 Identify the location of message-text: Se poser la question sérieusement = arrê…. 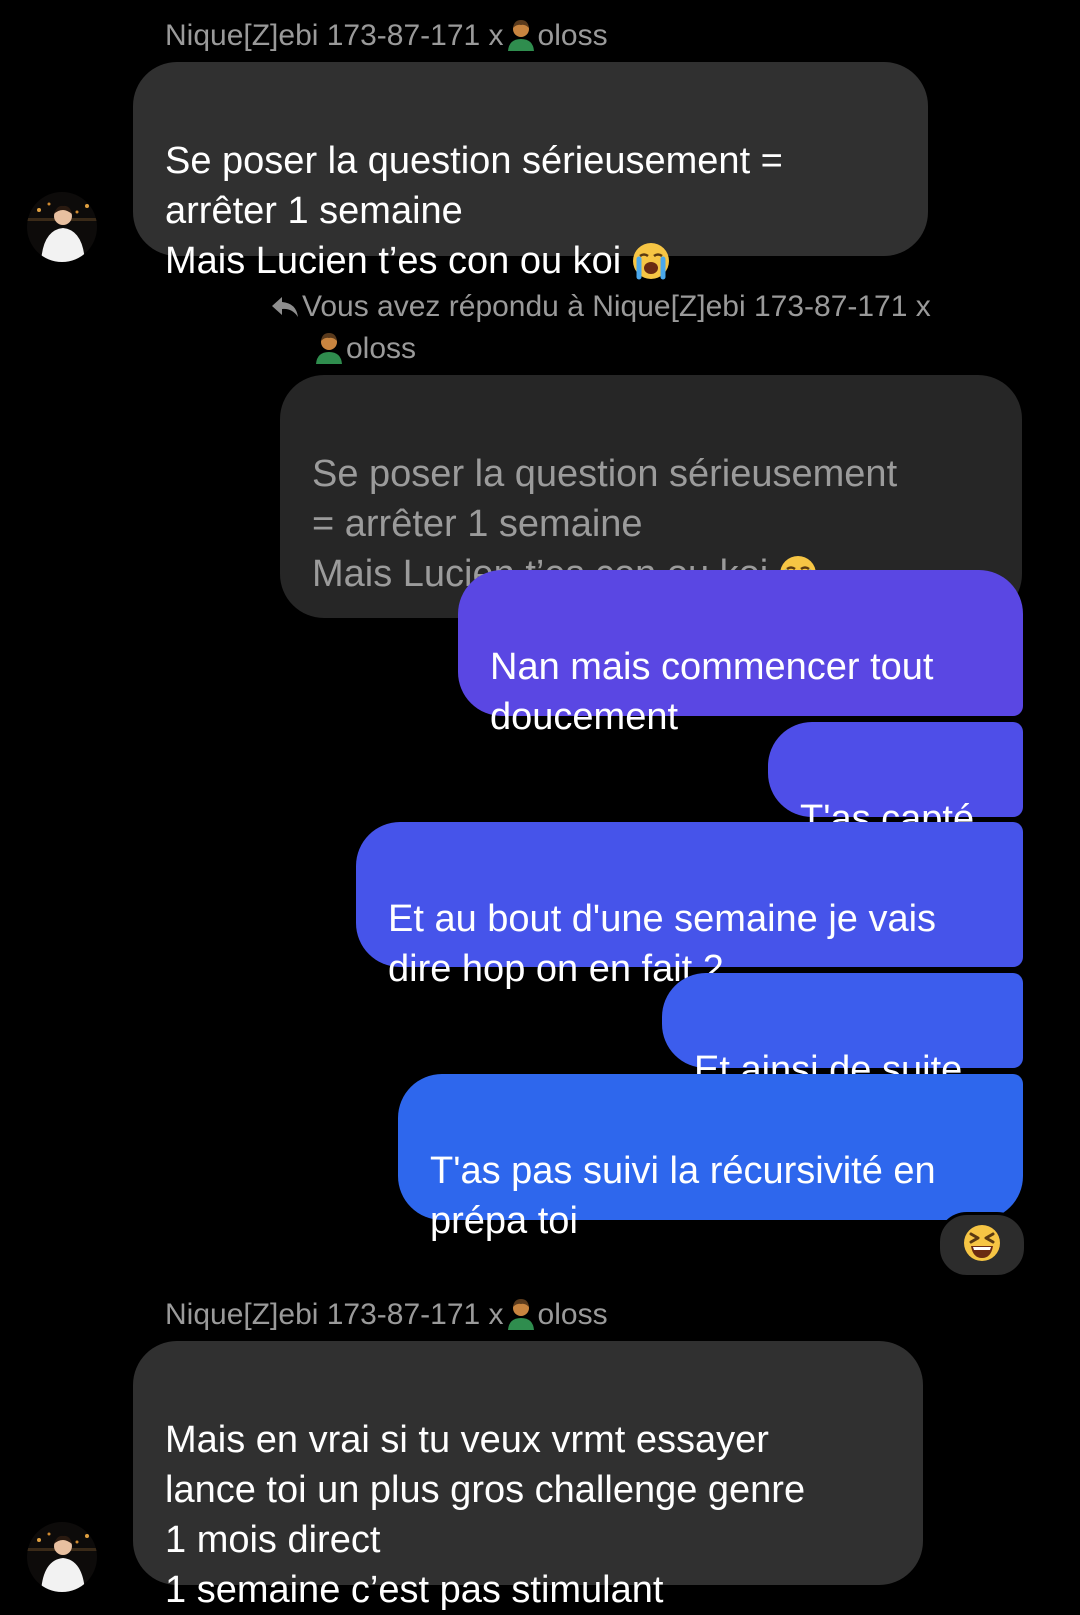
(474, 211).